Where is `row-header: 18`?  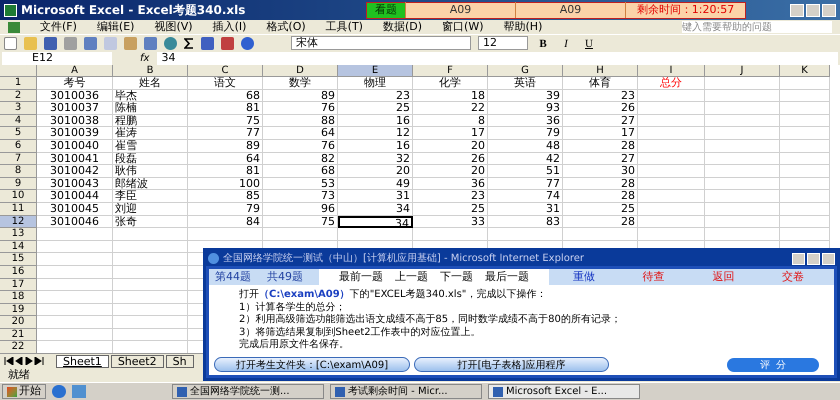 row-header: 18 is located at coordinates (18, 297).